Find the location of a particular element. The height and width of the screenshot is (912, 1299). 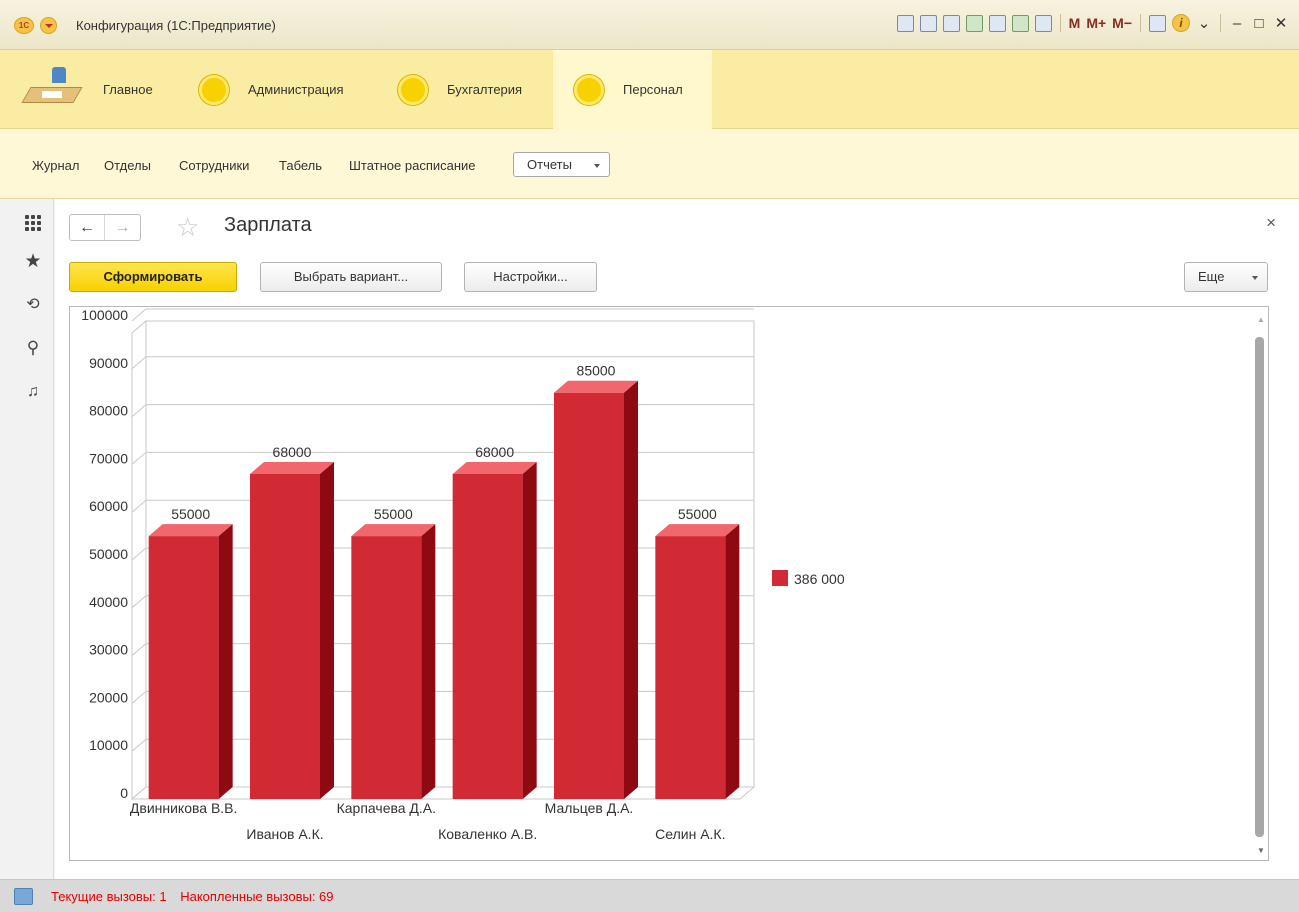

chart-left-wall is located at coordinates (139, 560).